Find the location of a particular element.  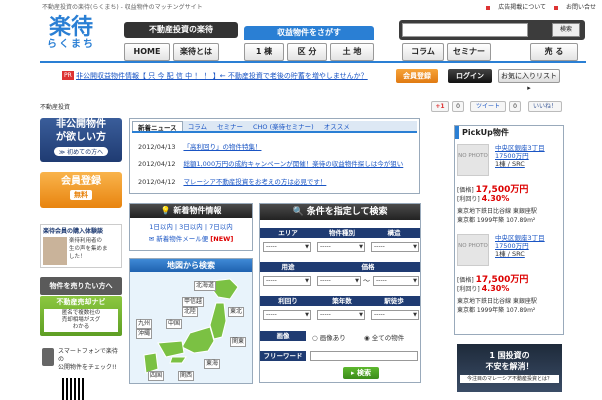

news-link: 総額1,000万円の成約キャンペーンが開催！楽待の収益物件探しは今が狙い is located at coordinates (293, 164).